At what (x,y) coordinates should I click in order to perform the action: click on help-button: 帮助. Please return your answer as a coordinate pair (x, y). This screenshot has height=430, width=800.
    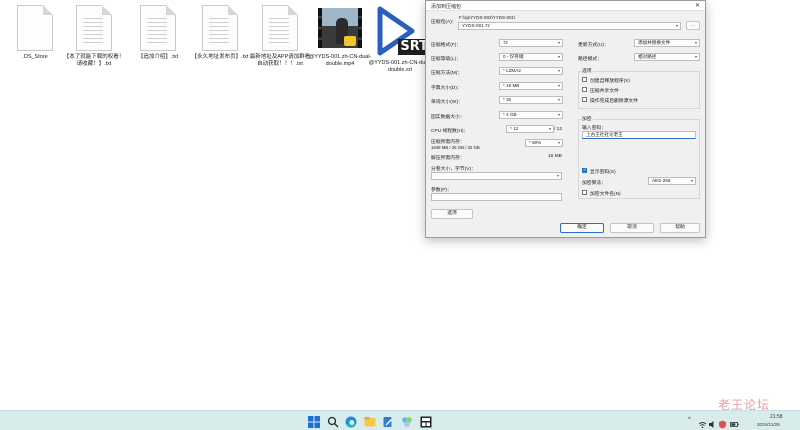
    Looking at the image, I should click on (680, 228).